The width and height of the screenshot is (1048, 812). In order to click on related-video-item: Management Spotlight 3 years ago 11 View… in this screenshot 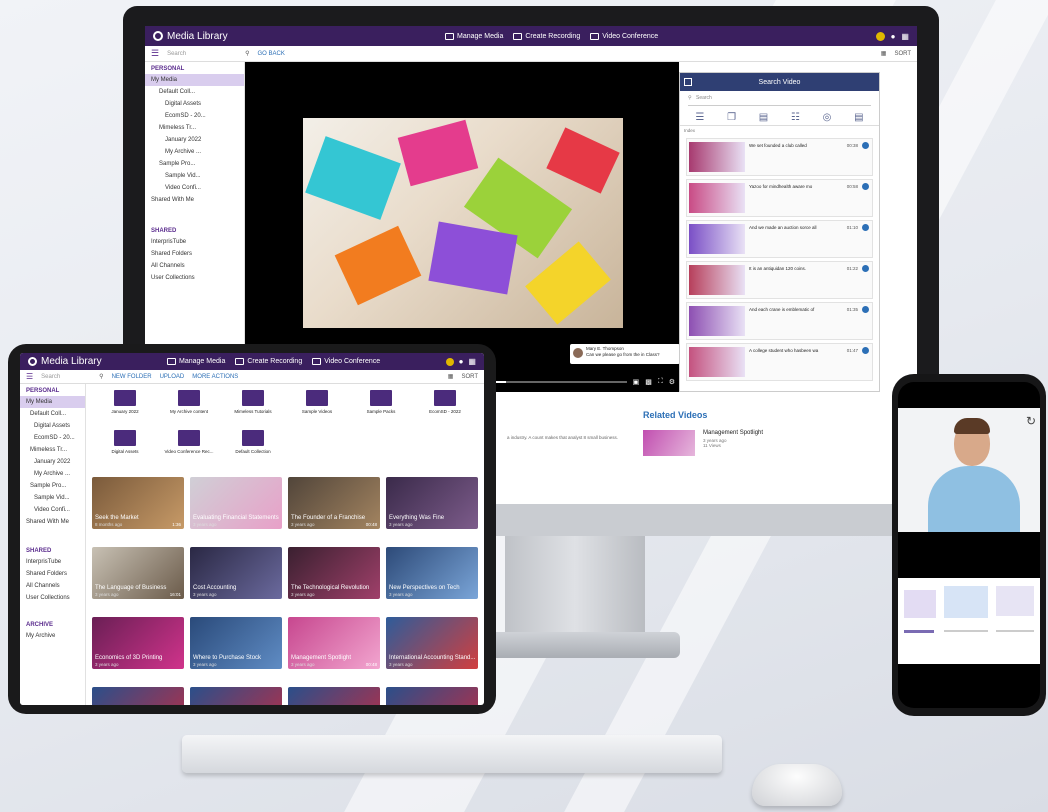, I will do `click(763, 442)`.